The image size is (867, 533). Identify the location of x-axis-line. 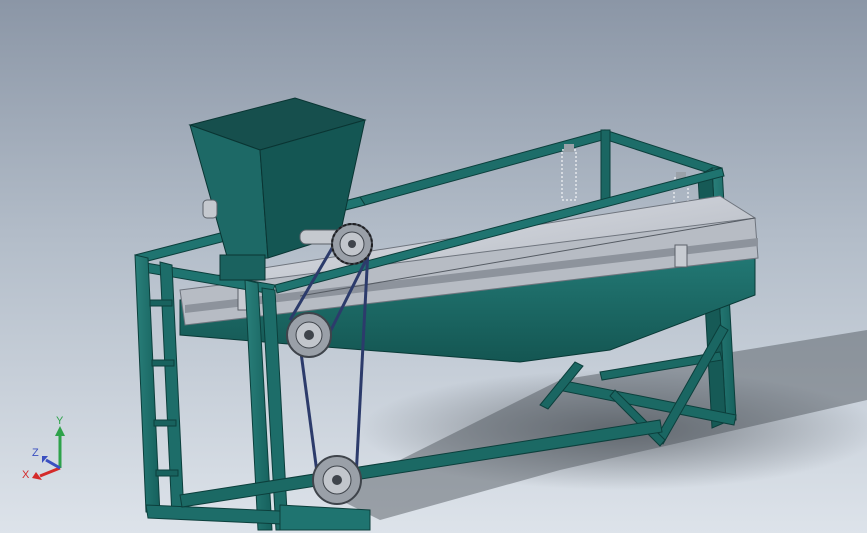
(50, 472).